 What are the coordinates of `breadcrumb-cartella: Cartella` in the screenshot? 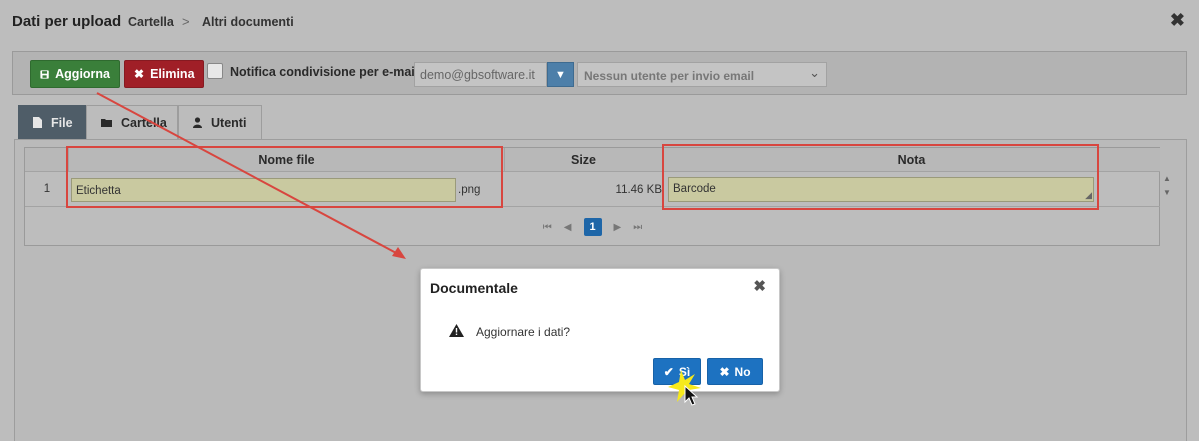 It's located at (151, 22).